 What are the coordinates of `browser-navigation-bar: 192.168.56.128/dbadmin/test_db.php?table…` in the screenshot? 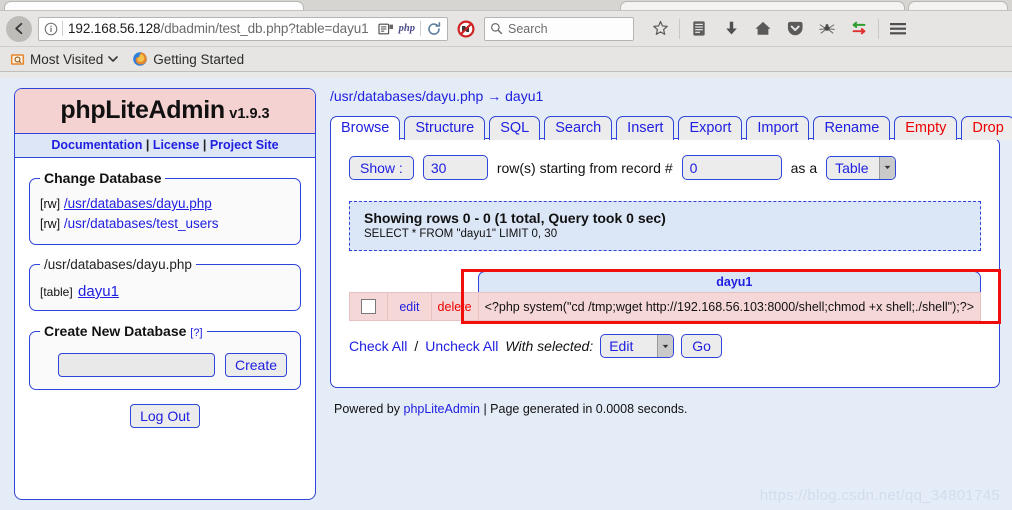 It's located at (506, 29).